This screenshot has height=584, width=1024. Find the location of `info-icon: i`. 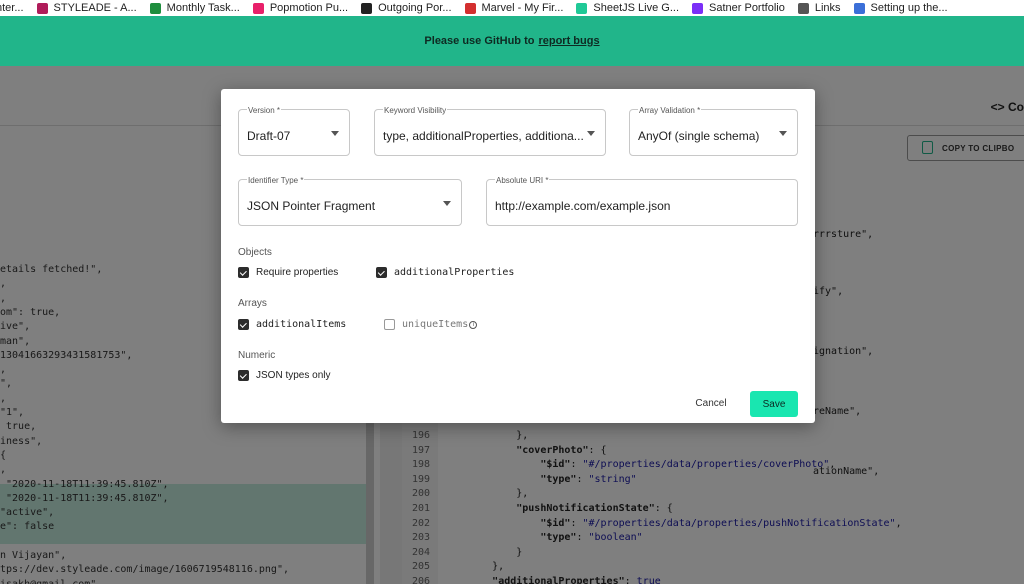

info-icon: i is located at coordinates (473, 324).